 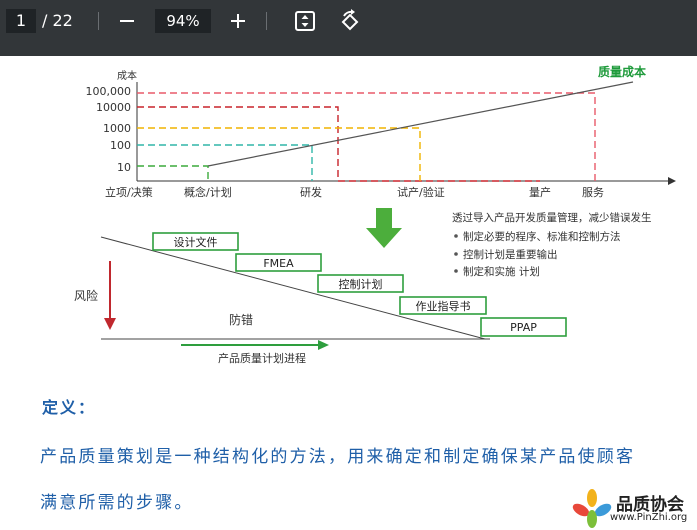 I want to click on cost-axis-label: 成本, so click(x=127, y=75).